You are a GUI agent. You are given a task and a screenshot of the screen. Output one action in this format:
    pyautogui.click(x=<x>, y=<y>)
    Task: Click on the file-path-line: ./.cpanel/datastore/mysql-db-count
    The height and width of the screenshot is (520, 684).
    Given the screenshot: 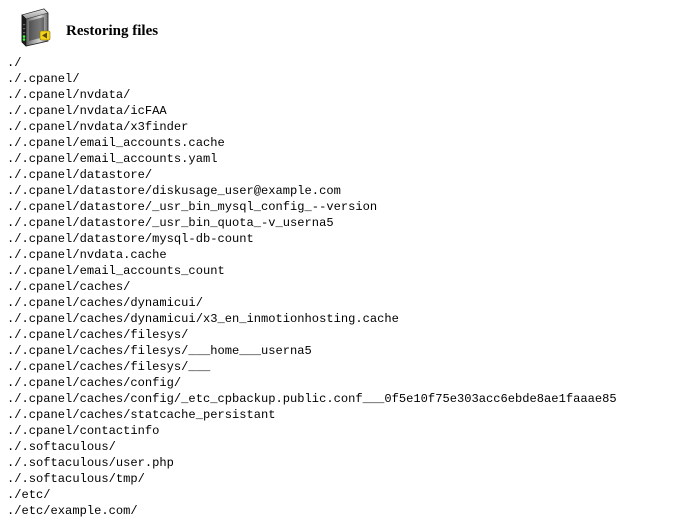 What is the action you would take?
    pyautogui.click(x=130, y=239)
    